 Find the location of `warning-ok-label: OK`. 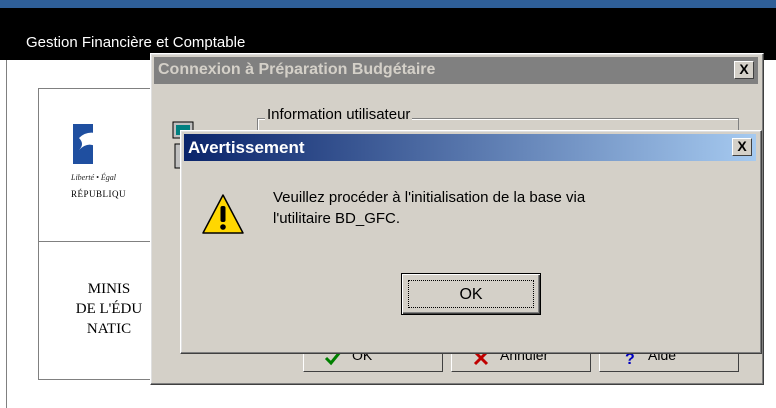

warning-ok-label: OK is located at coordinates (471, 294).